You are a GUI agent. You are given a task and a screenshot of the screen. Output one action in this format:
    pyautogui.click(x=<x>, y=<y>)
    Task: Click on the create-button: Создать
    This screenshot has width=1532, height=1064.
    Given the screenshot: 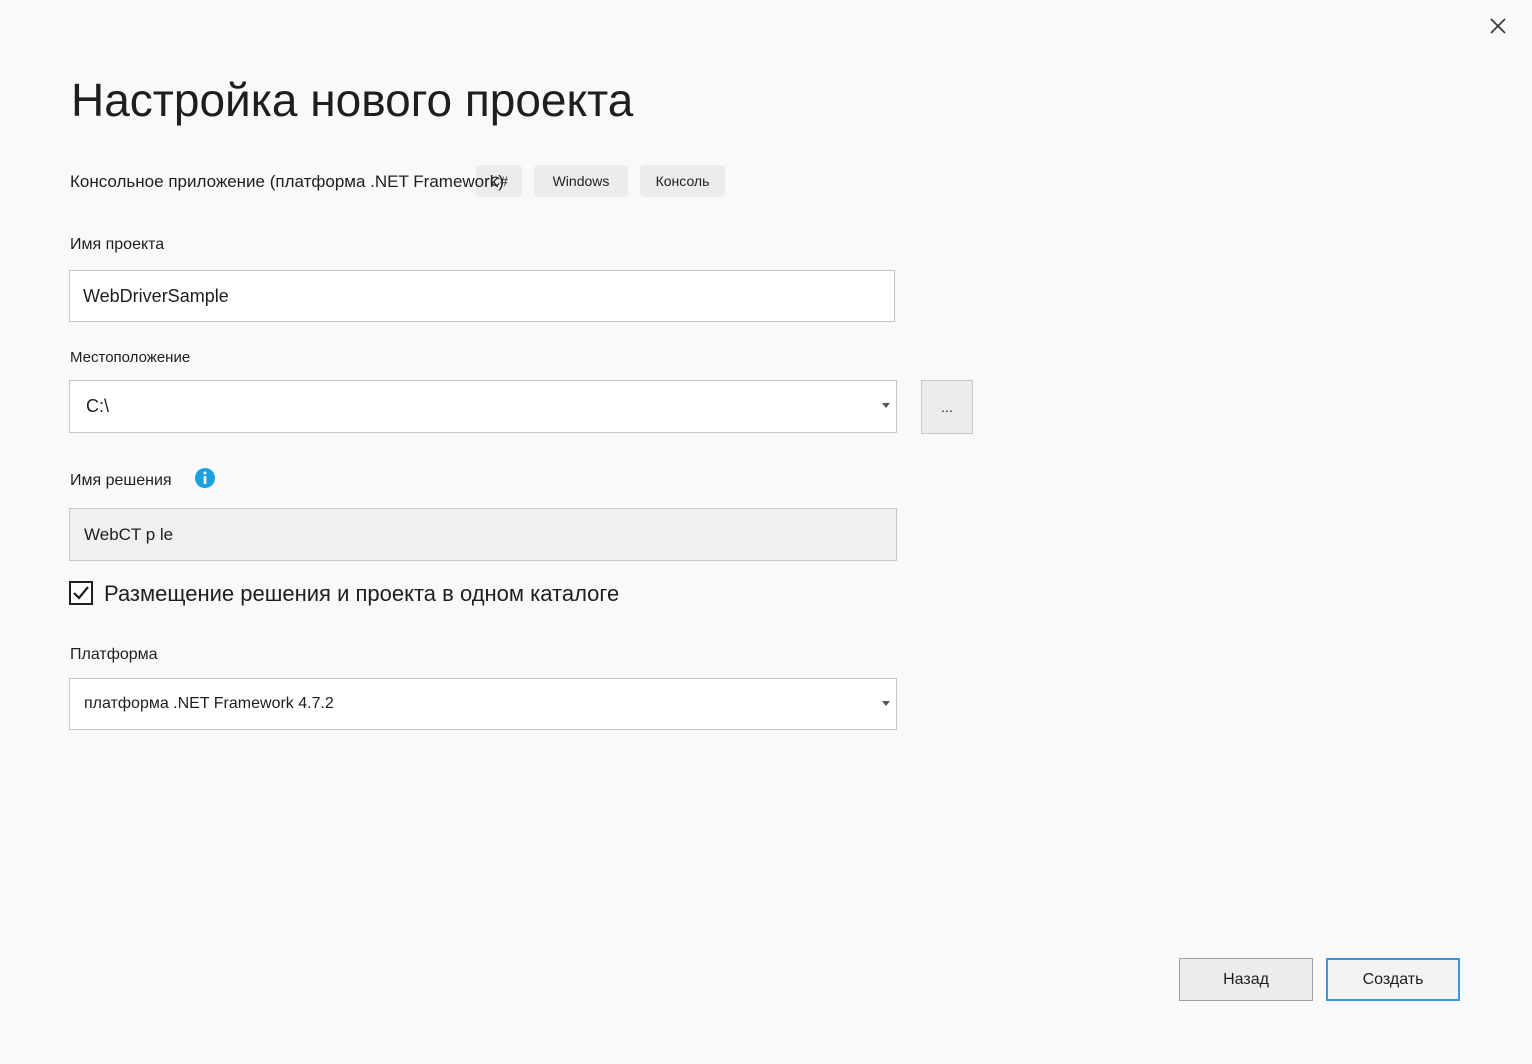 What is the action you would take?
    pyautogui.click(x=1393, y=979)
    